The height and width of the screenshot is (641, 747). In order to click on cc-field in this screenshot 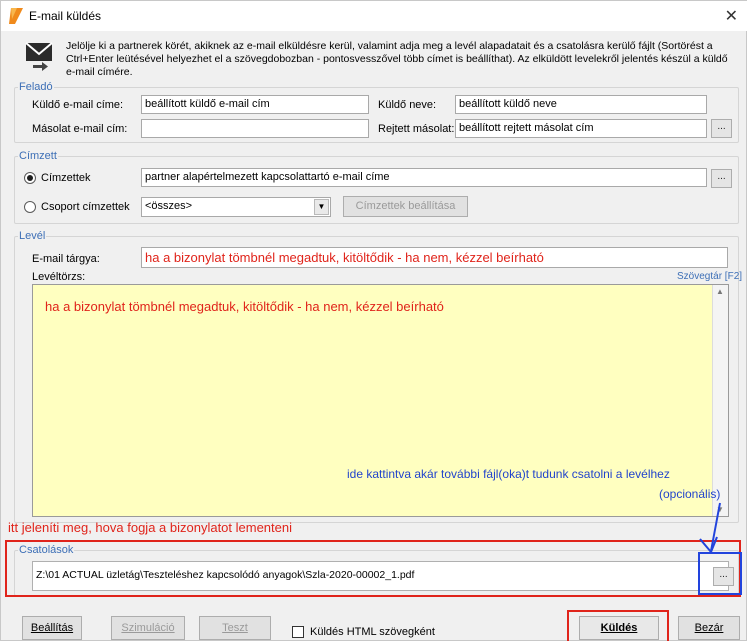, I will do `click(255, 128)`.